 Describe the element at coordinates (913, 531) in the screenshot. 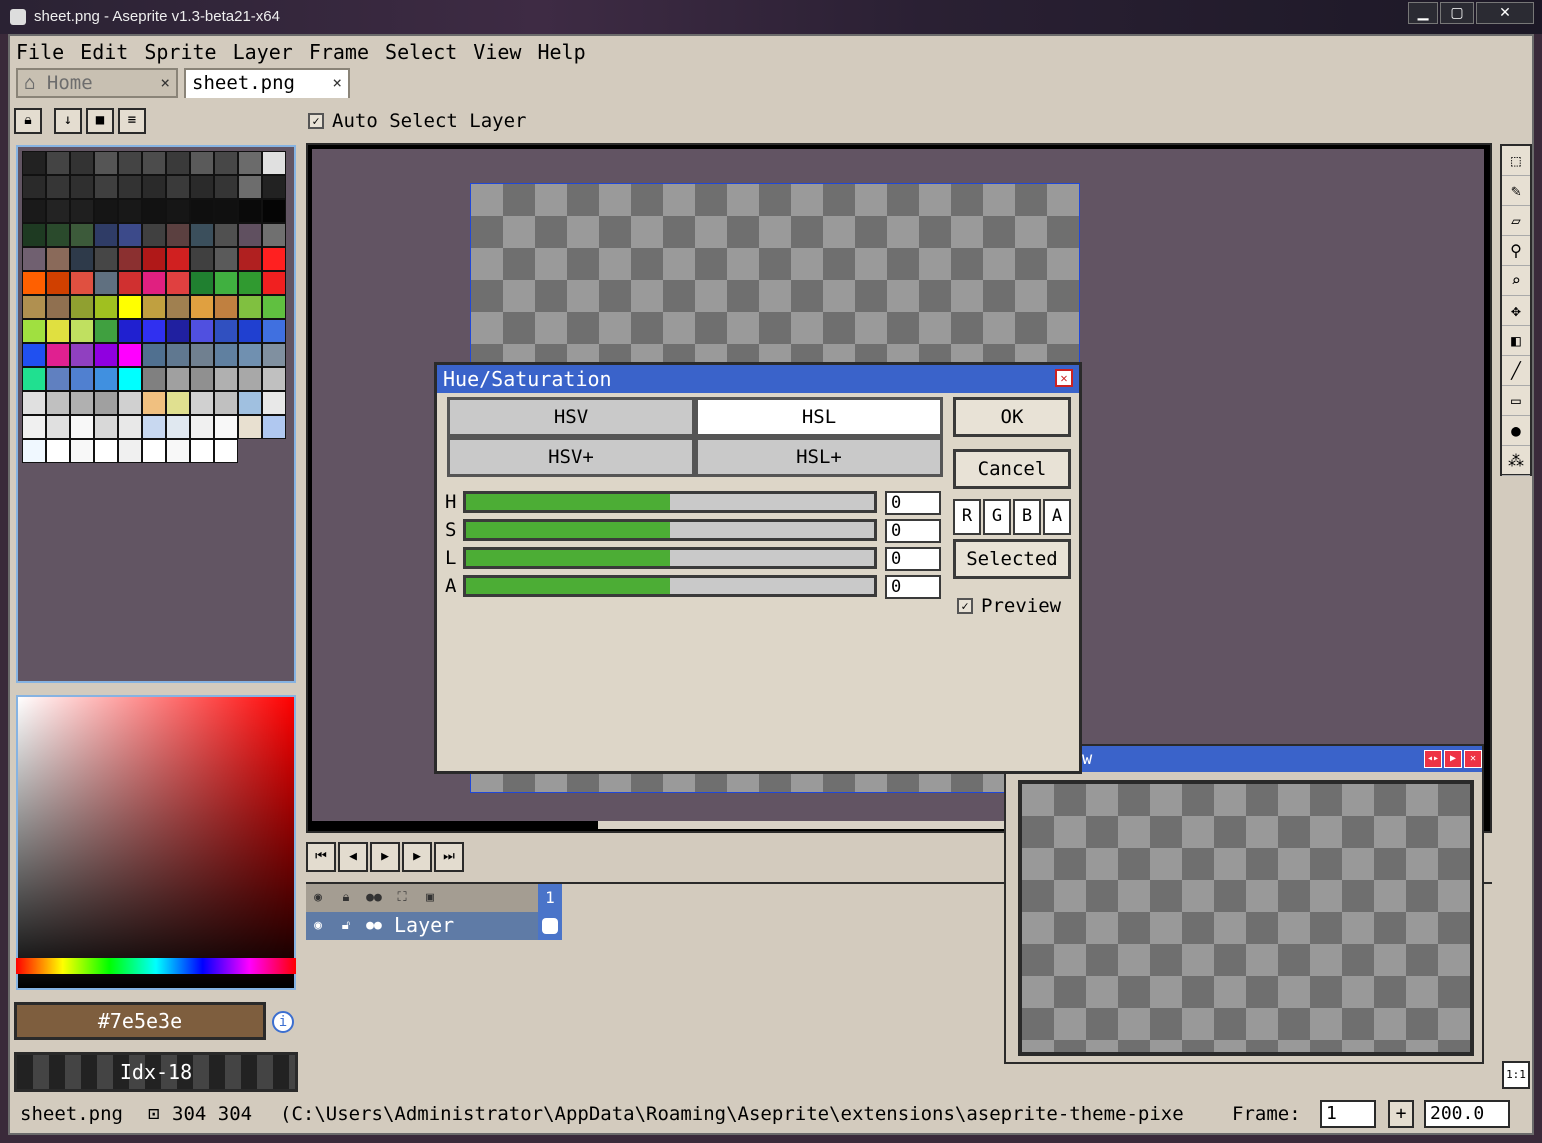

I see `saturation-value: 0` at that location.